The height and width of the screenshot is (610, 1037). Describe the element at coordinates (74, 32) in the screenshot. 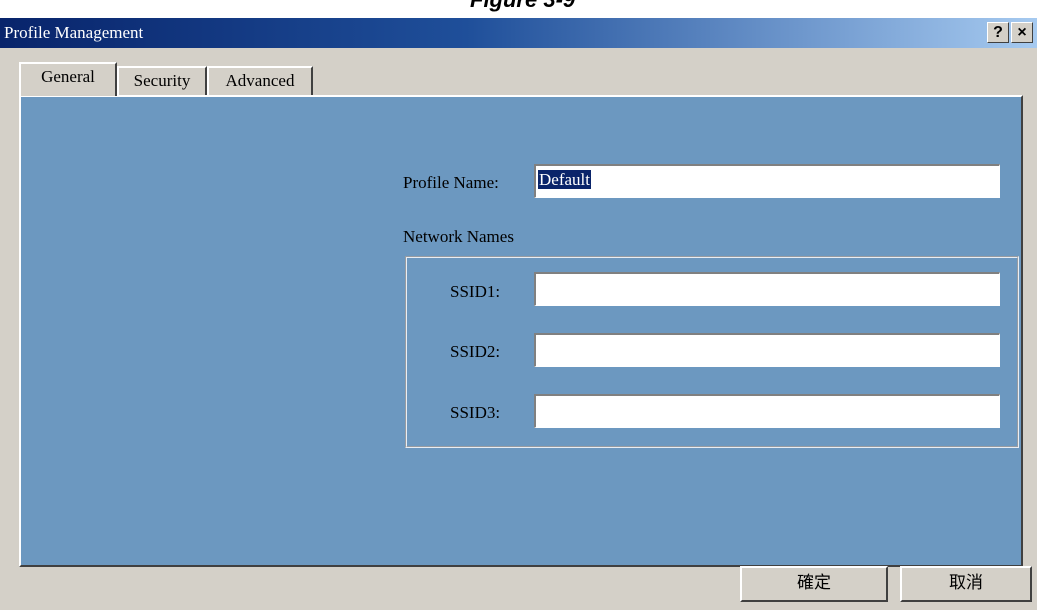

I see `window-title: Profile Management` at that location.